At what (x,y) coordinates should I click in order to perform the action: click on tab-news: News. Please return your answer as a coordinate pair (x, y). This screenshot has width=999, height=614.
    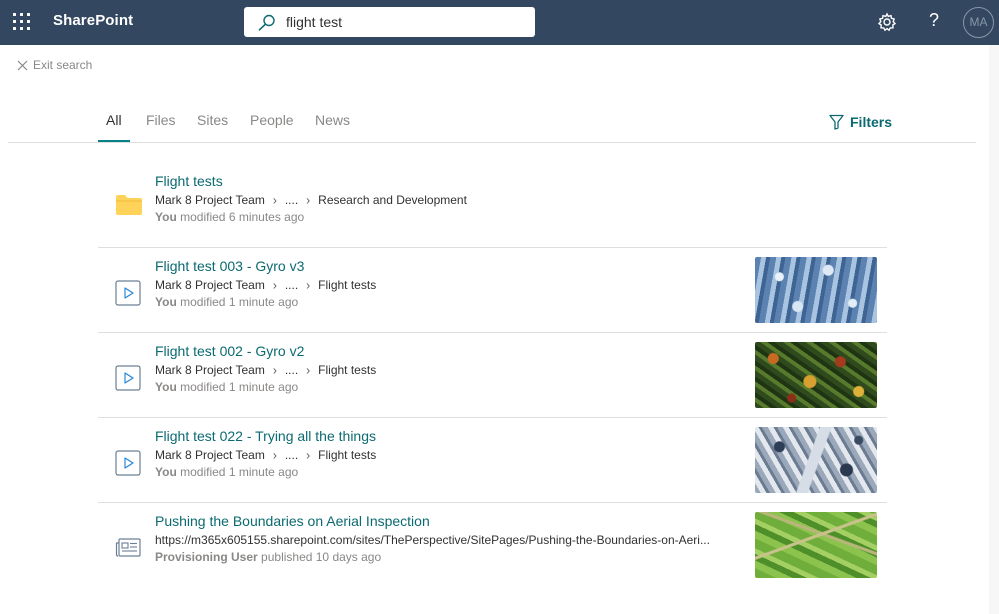
    Looking at the image, I should click on (332, 120).